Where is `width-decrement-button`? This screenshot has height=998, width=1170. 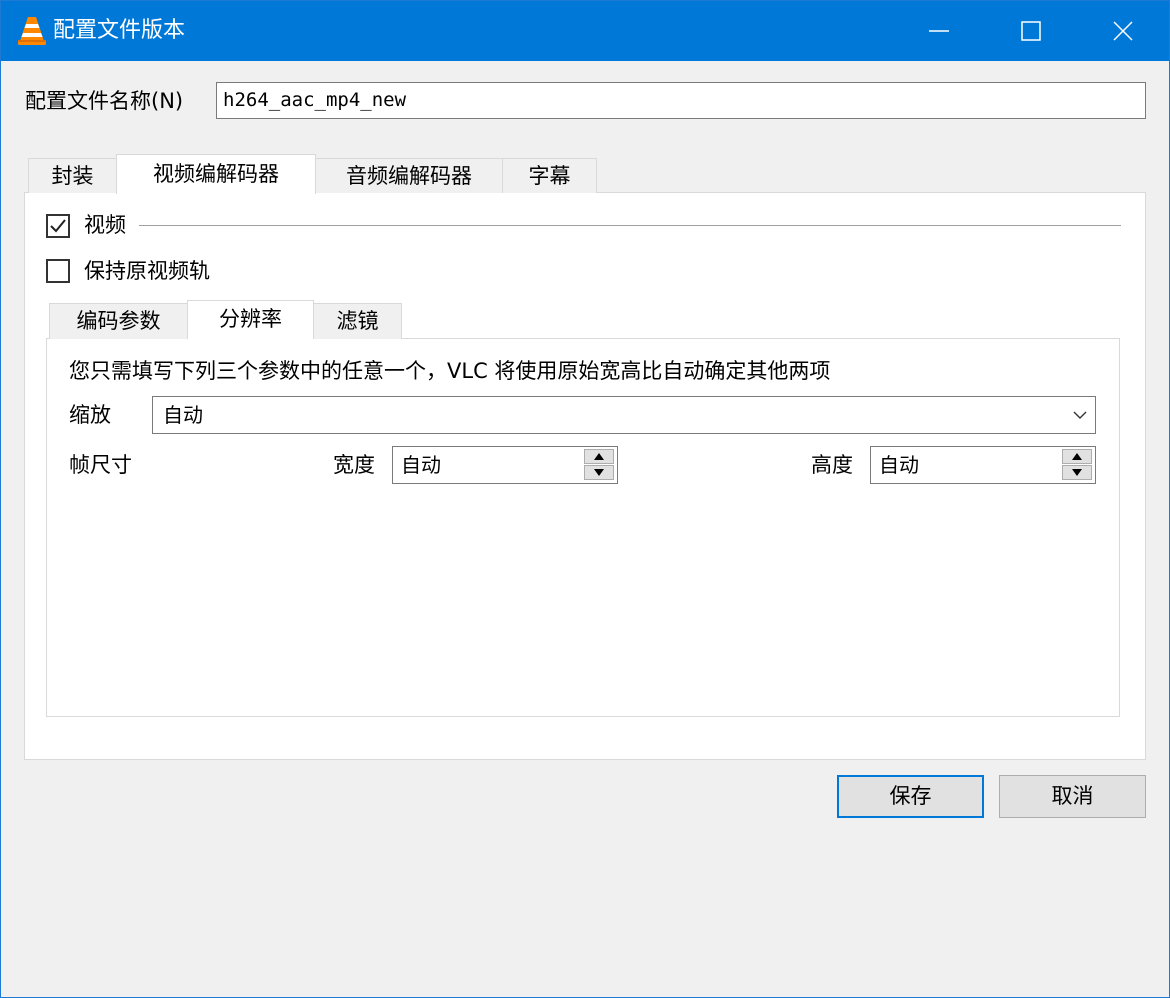 width-decrement-button is located at coordinates (599, 472).